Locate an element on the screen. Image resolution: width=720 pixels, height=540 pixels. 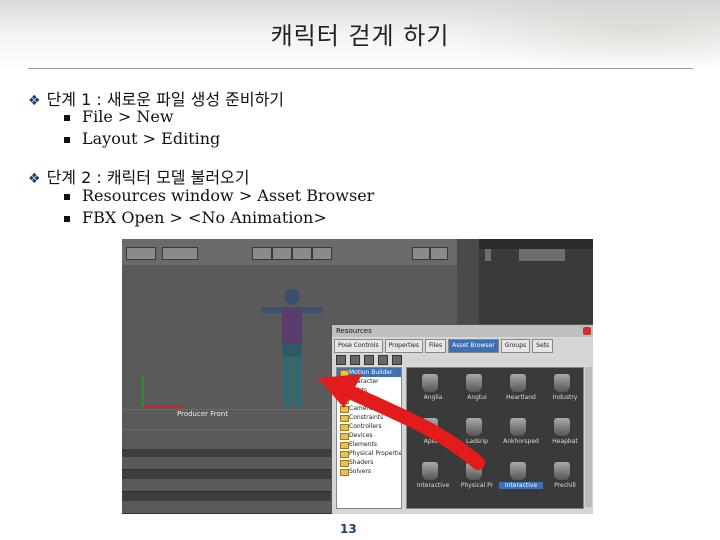
tree-item-label: Physical Properties is located at coordinates (375, 453).